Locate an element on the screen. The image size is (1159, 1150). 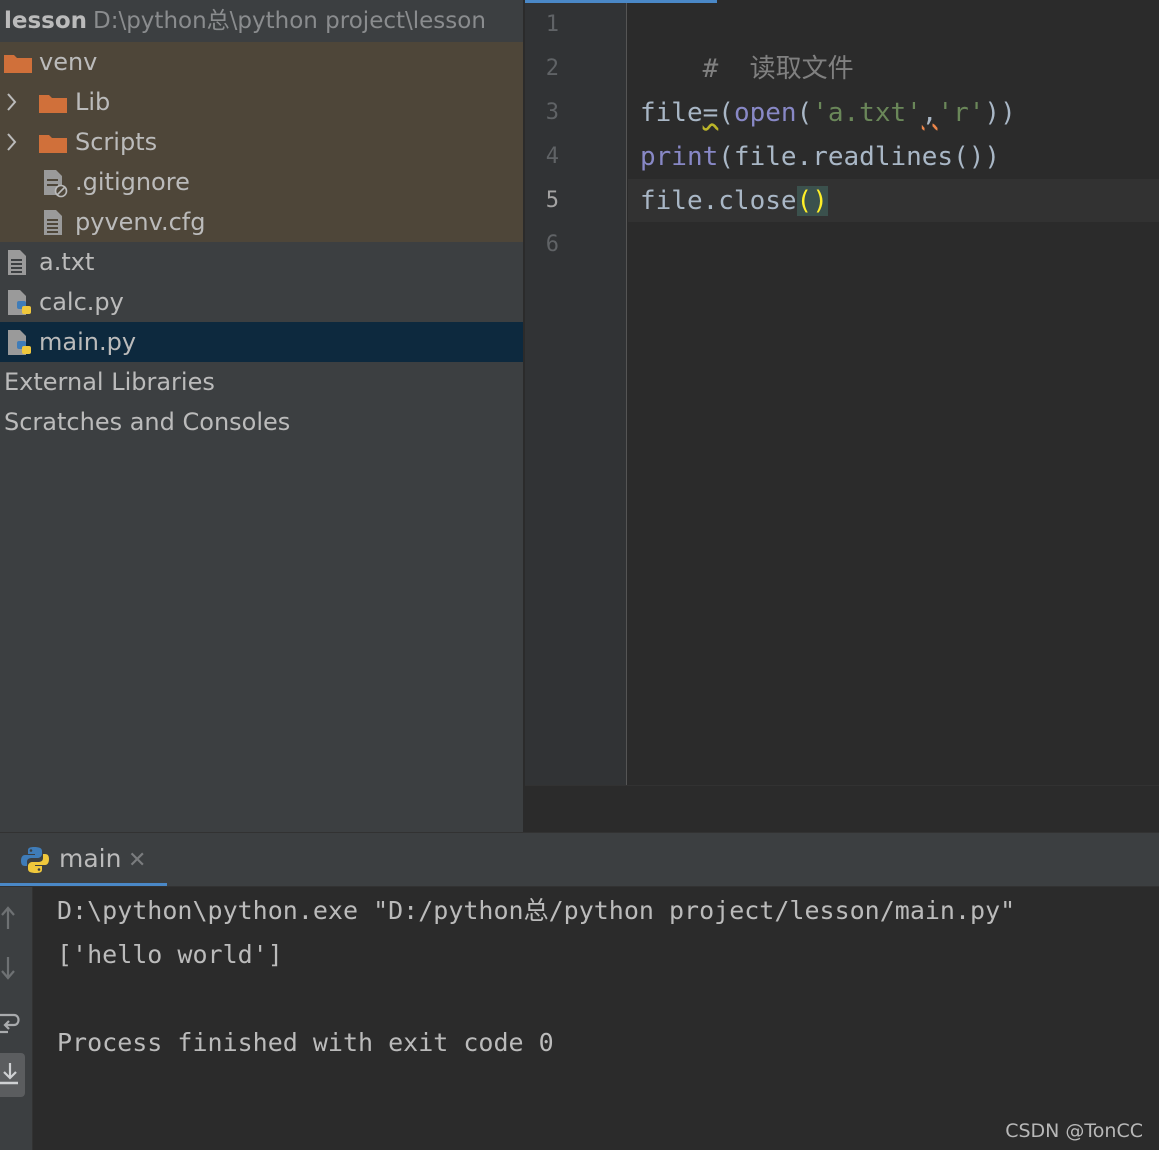
run-toolbar is located at coordinates (16, 1018).